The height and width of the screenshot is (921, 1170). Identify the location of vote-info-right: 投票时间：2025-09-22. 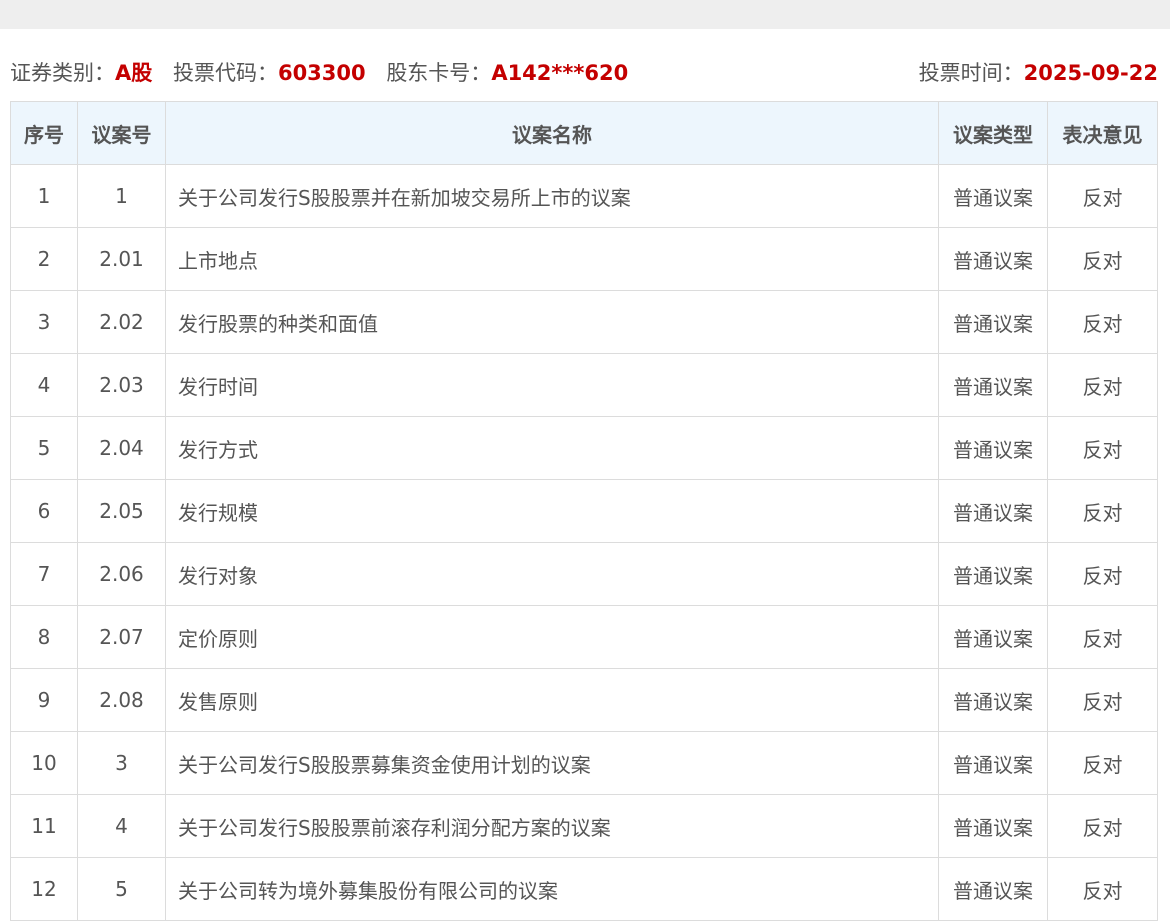
(1038, 73).